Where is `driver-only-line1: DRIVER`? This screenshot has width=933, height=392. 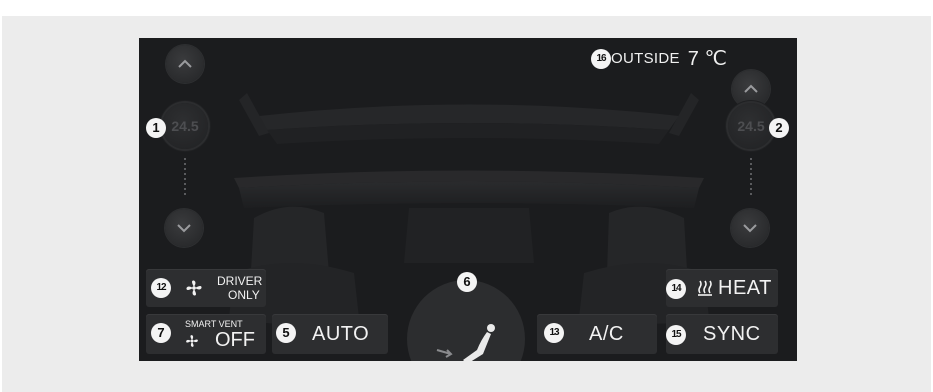
driver-only-line1: DRIVER is located at coordinates (240, 281).